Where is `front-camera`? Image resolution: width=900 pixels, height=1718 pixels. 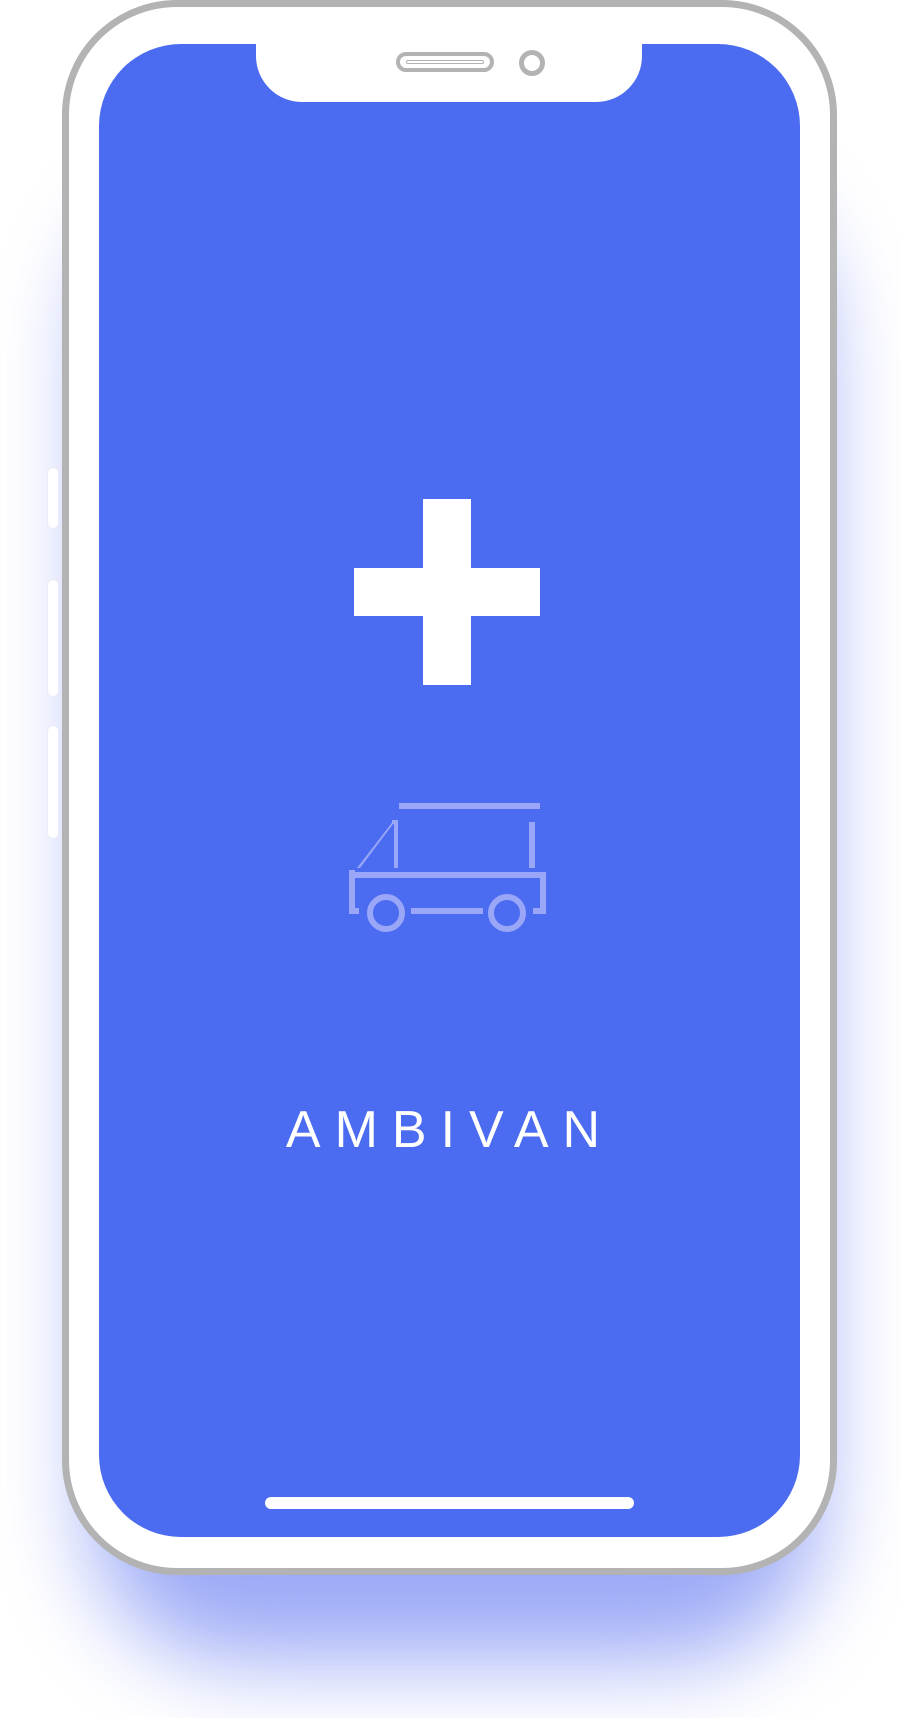 front-camera is located at coordinates (532, 63).